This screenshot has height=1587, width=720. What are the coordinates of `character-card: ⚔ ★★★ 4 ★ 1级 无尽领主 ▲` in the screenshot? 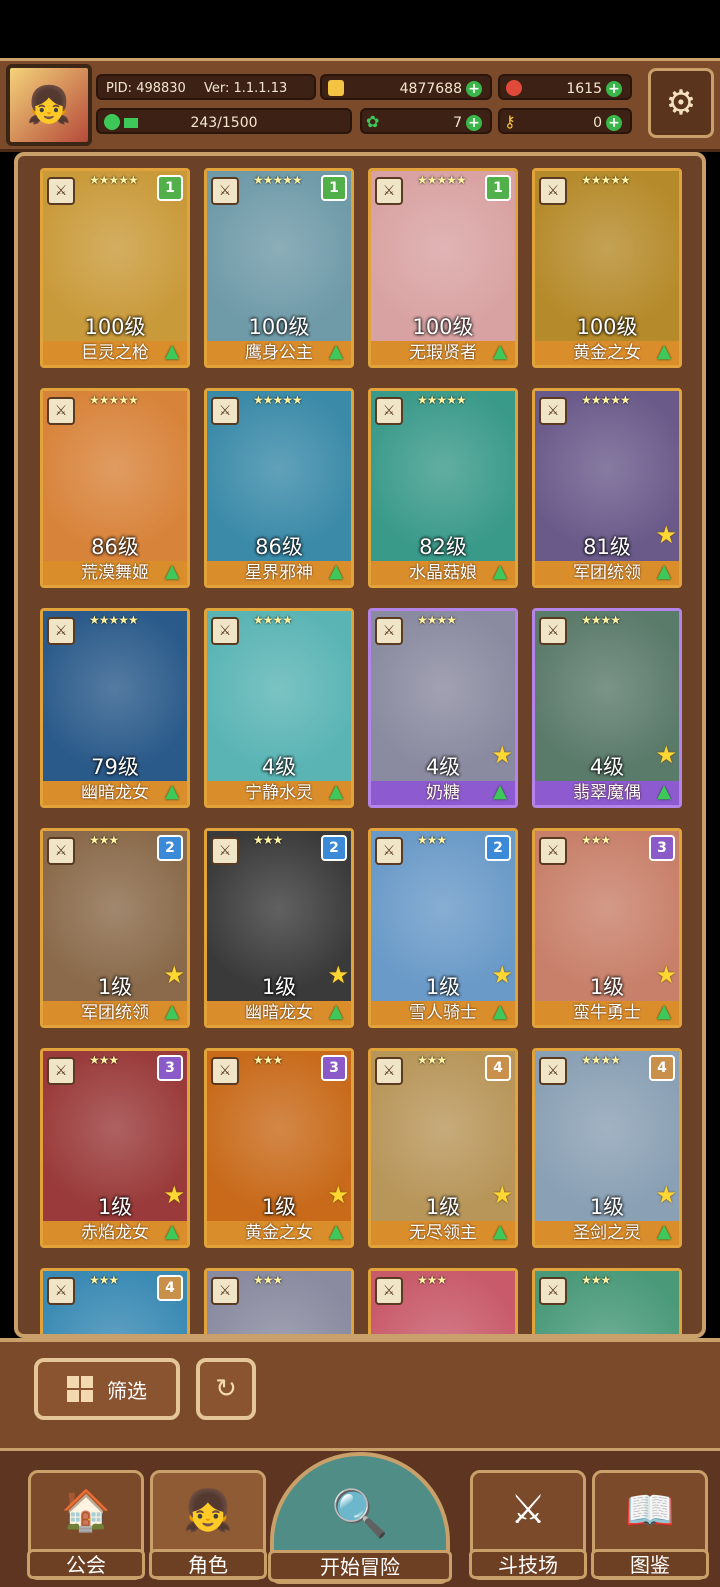 It's located at (443, 1148).